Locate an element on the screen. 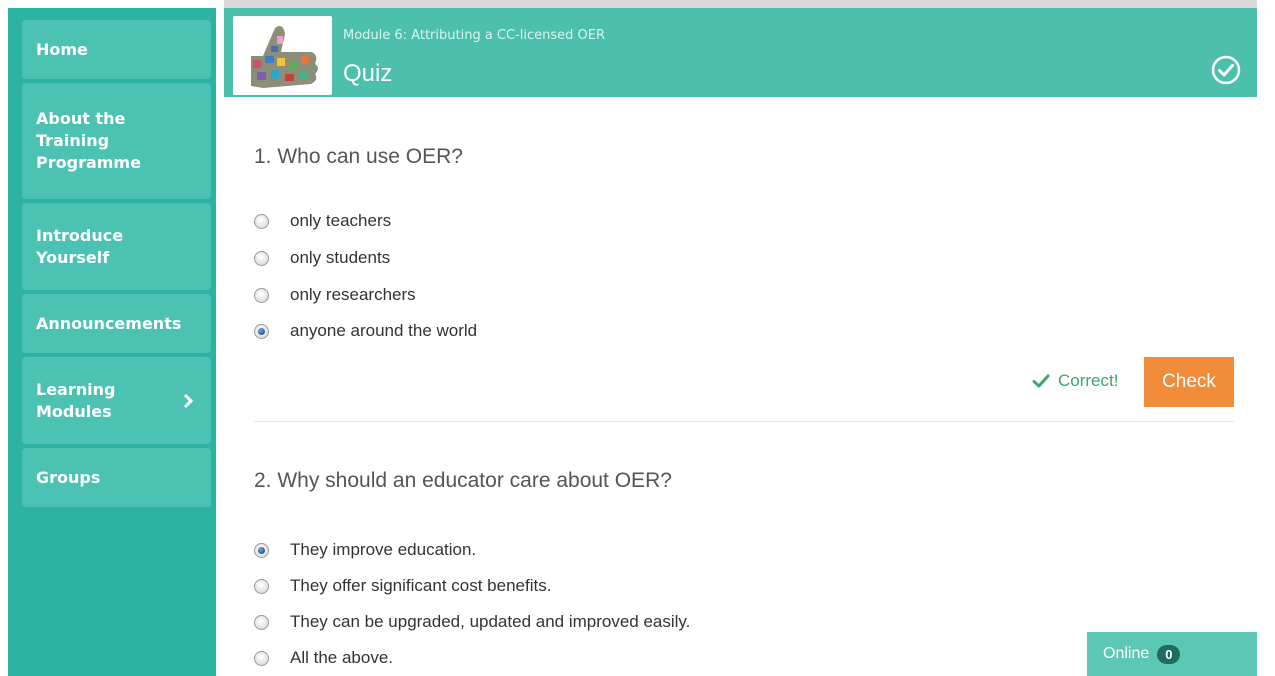  option-label: only students is located at coordinates (340, 257).